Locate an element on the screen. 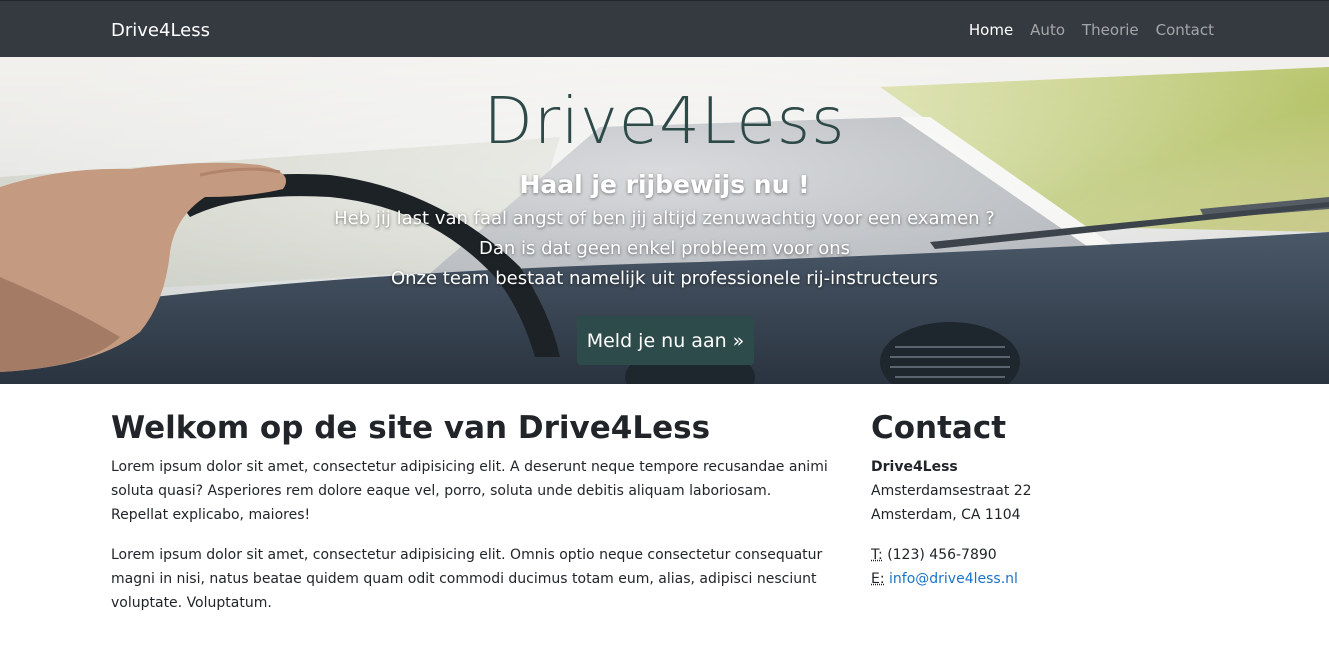 The width and height of the screenshot is (1329, 651). email-link: info@drive4less.nl is located at coordinates (953, 579).